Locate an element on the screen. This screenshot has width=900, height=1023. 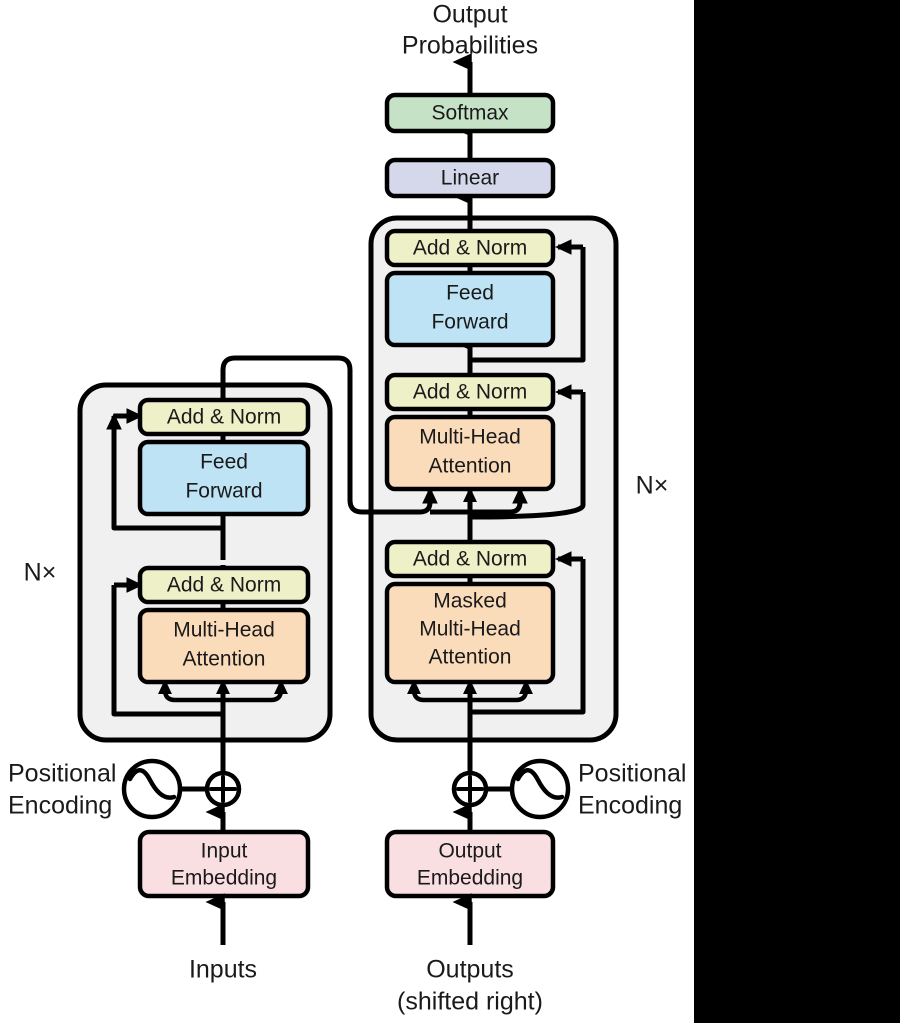
encoder-add-norm-bottom-label: Add & Norm is located at coordinates (224, 585).